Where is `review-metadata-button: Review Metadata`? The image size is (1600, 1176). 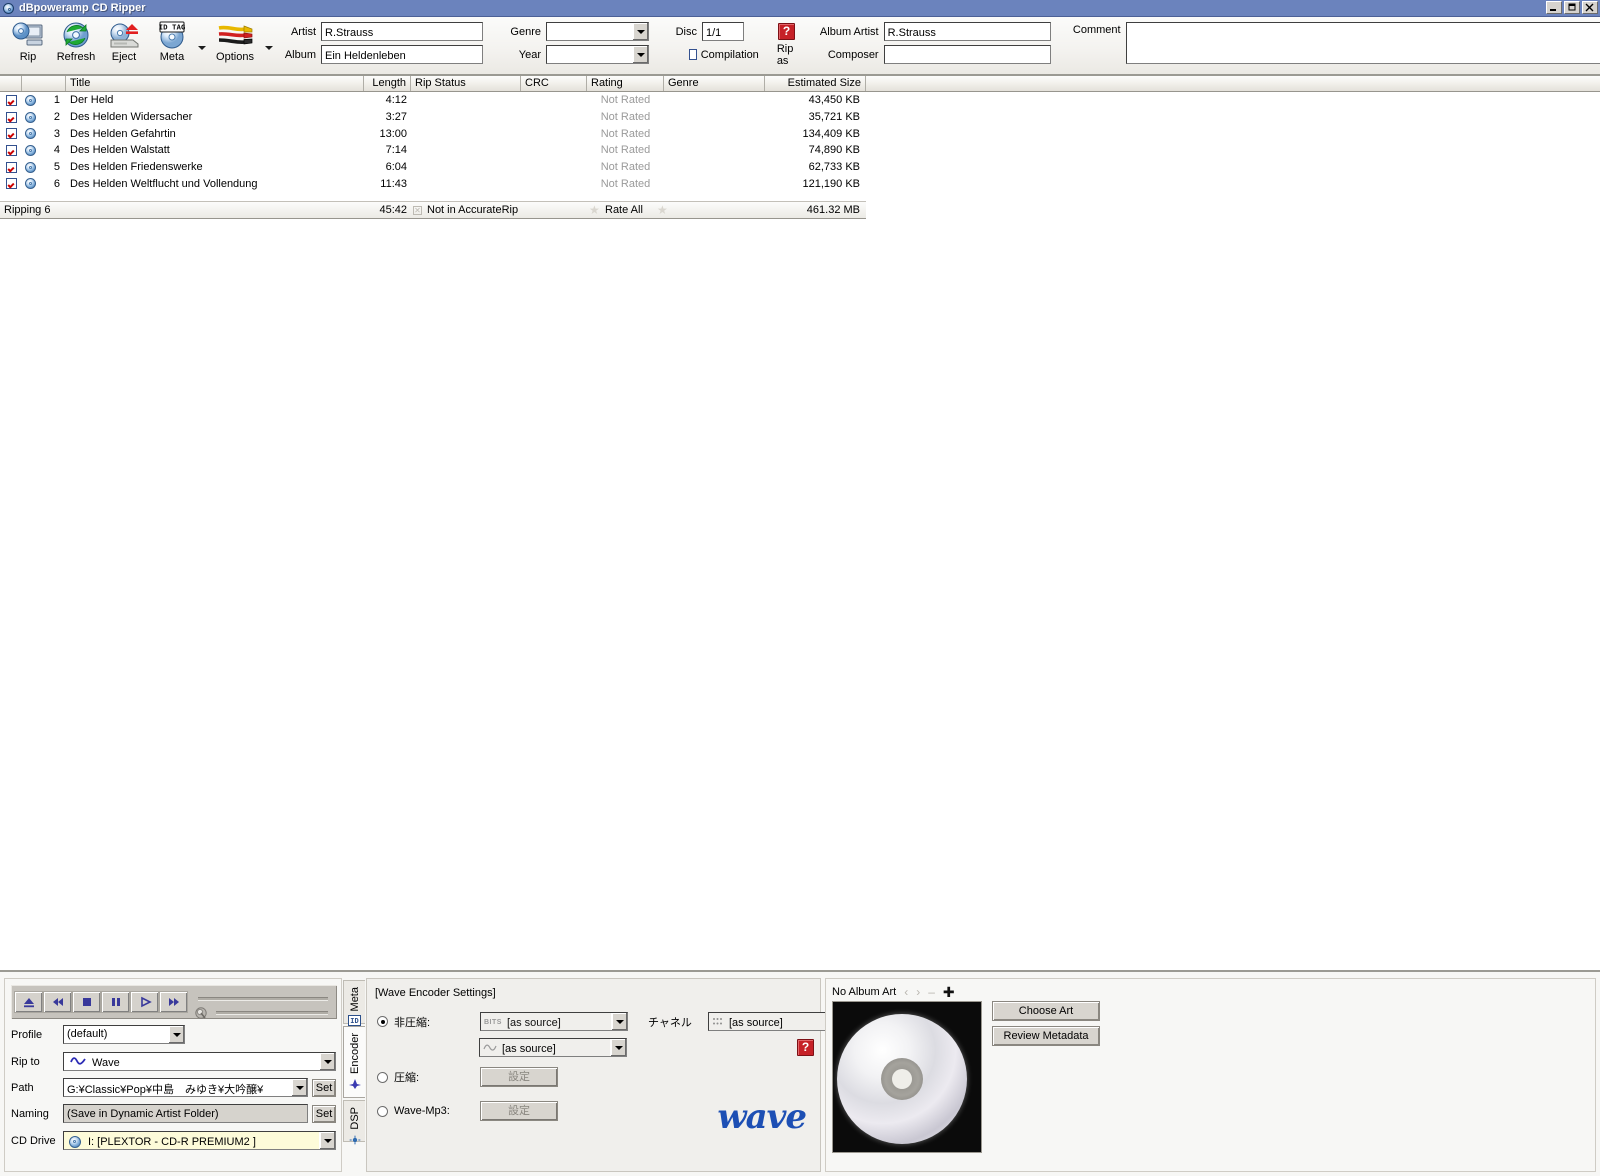 review-metadata-button: Review Metadata is located at coordinates (1046, 1036).